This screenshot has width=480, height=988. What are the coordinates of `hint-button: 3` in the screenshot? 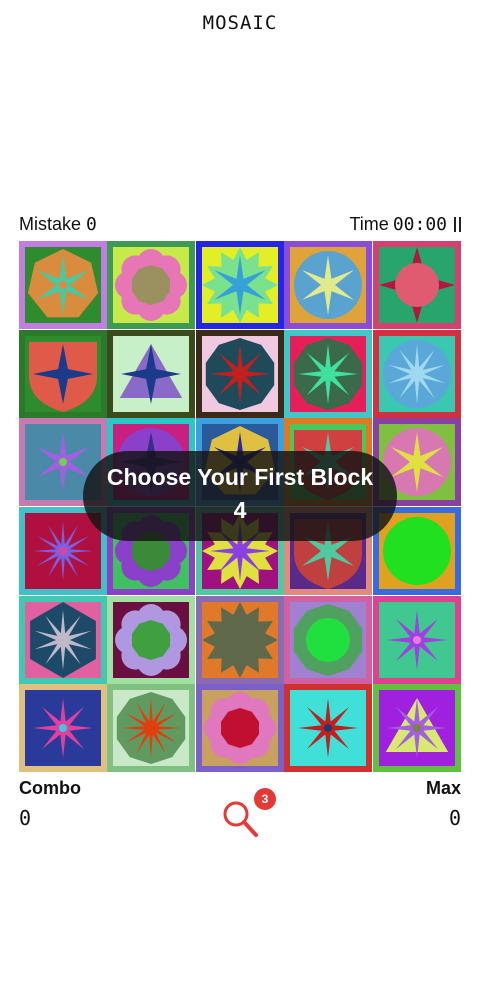 It's located at (250, 812).